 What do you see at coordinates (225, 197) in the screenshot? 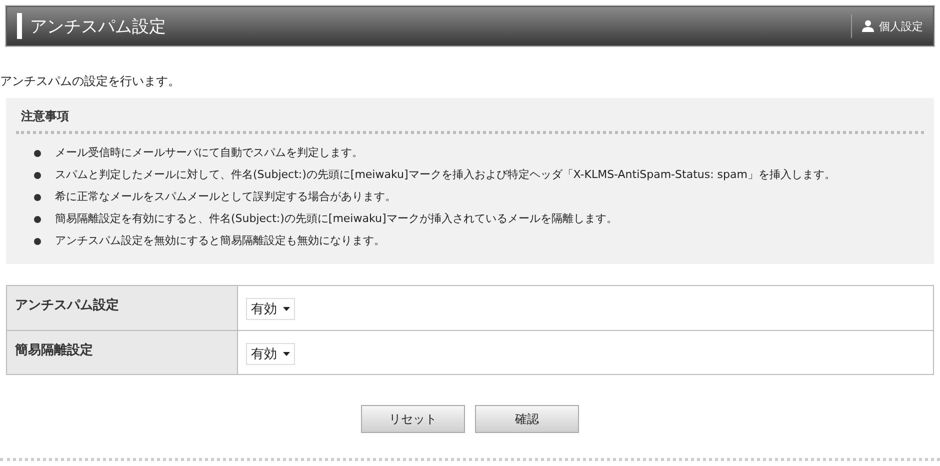
I see `notice-text: 希に正常なメールをスパムメールとして誤判定する場合があります。` at bounding box center [225, 197].